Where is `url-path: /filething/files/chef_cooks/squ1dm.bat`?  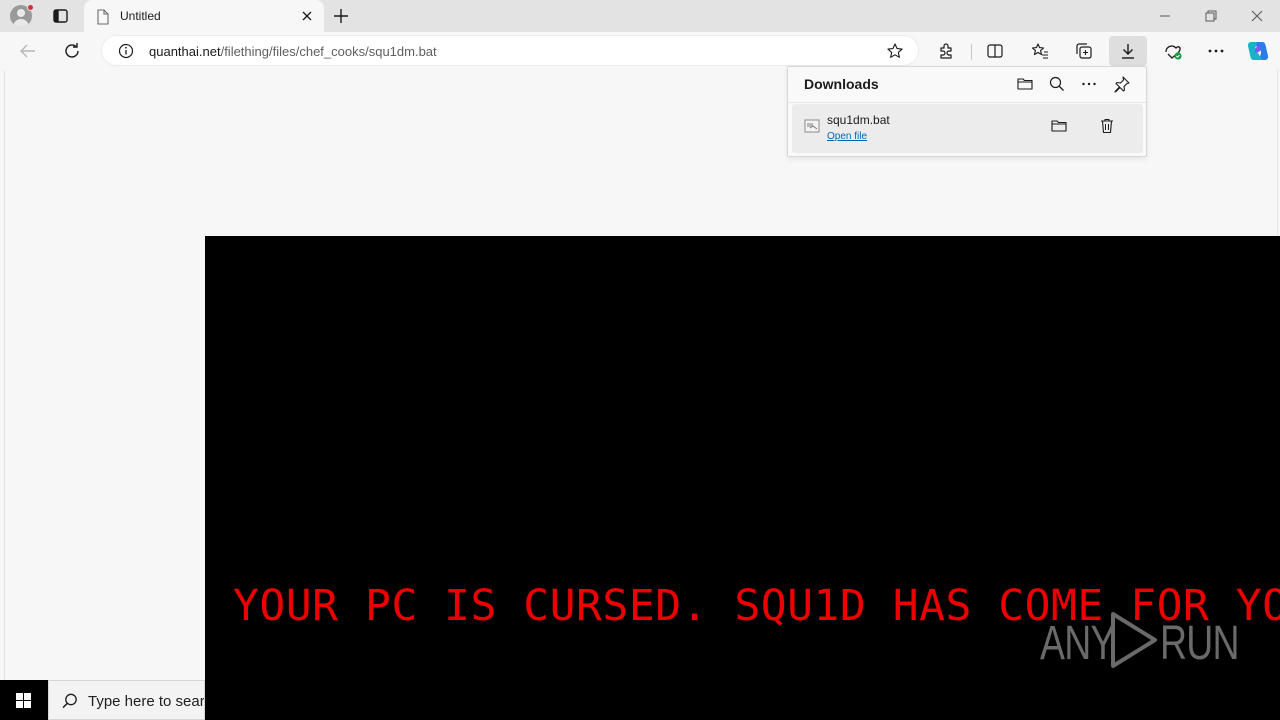 url-path: /filething/files/chef_cooks/squ1dm.bat is located at coordinates (328, 51).